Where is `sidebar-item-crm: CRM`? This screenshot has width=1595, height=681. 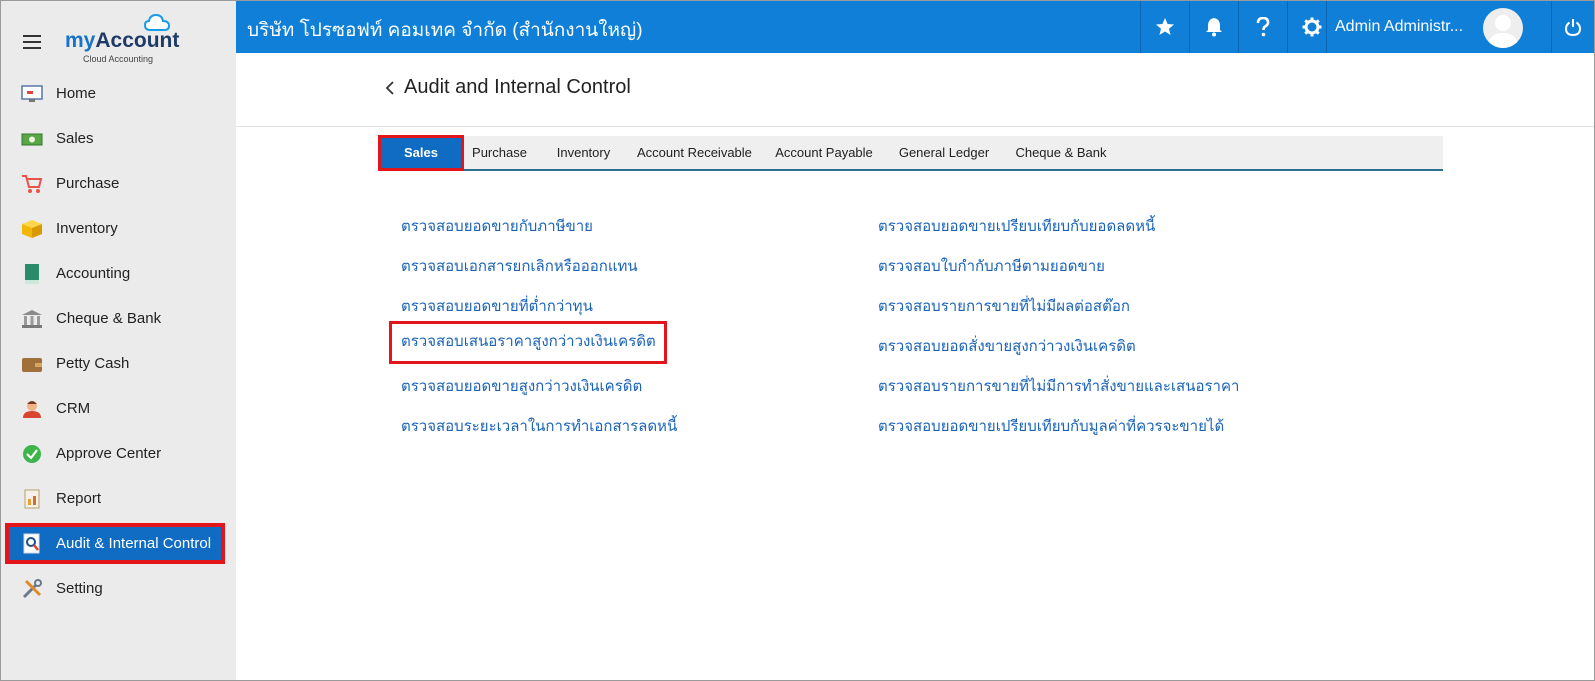
sidebar-item-crm: CRM is located at coordinates (118, 408).